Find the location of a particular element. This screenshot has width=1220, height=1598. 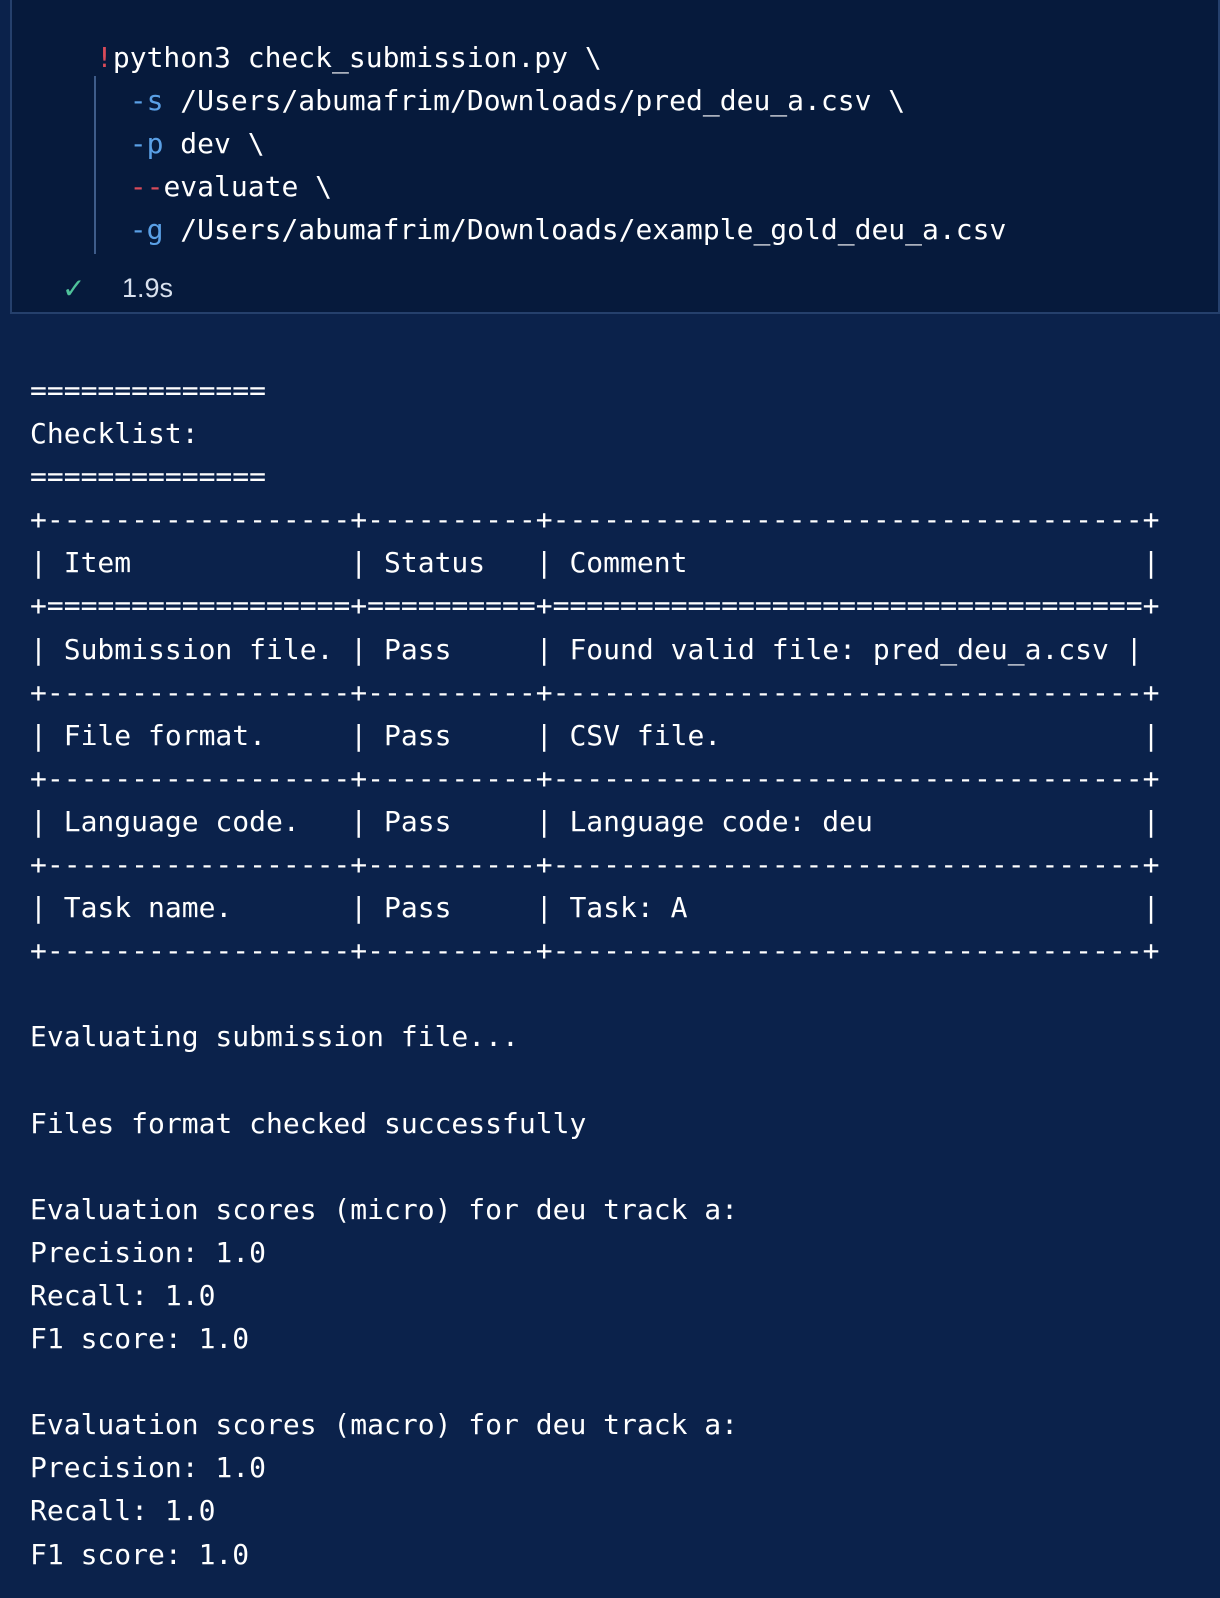

micro-recall: Recall: 1.0 is located at coordinates (123, 1295).